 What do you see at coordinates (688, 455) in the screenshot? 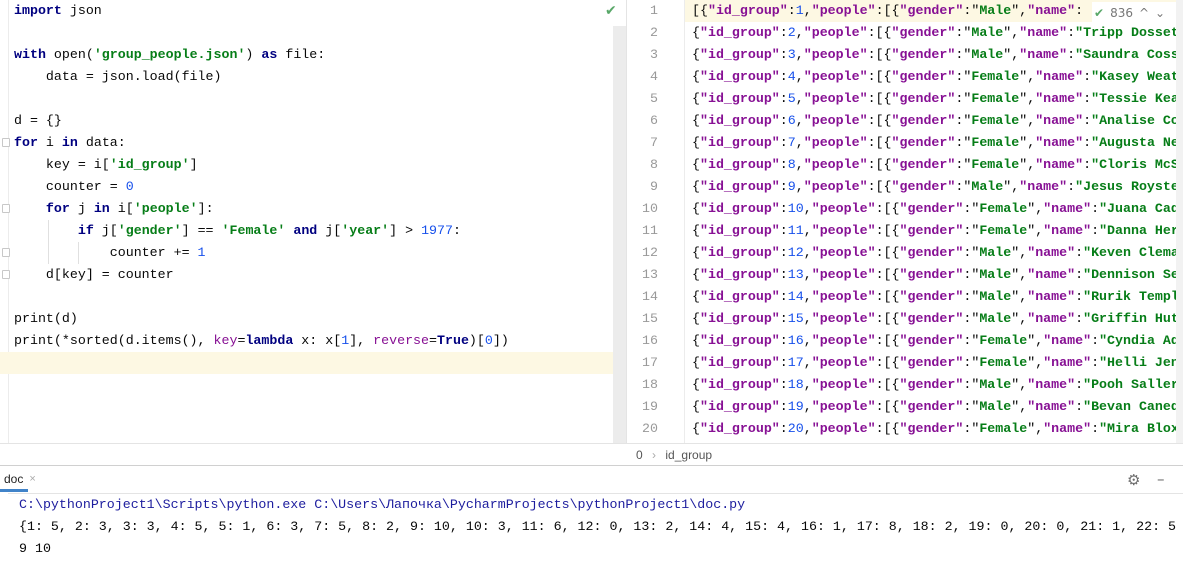
I see `breadcrumb-item: id_group` at bounding box center [688, 455].